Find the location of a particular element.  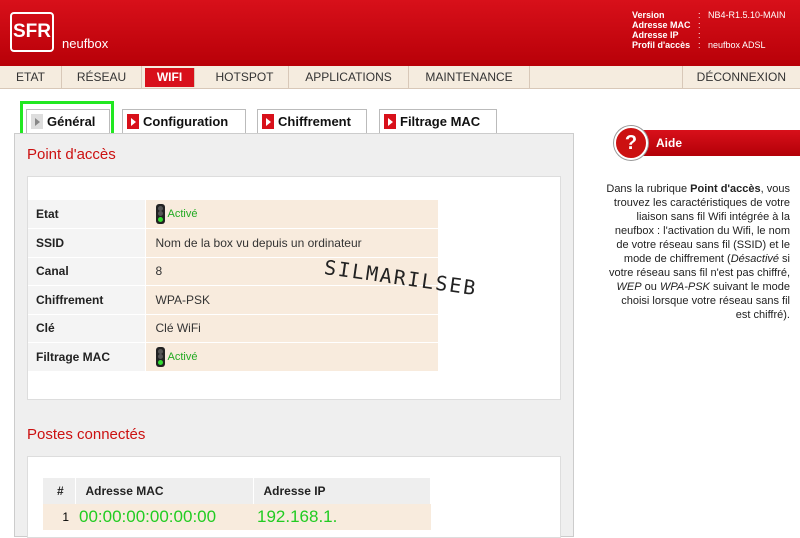

help-icon: ? is located at coordinates (631, 143).